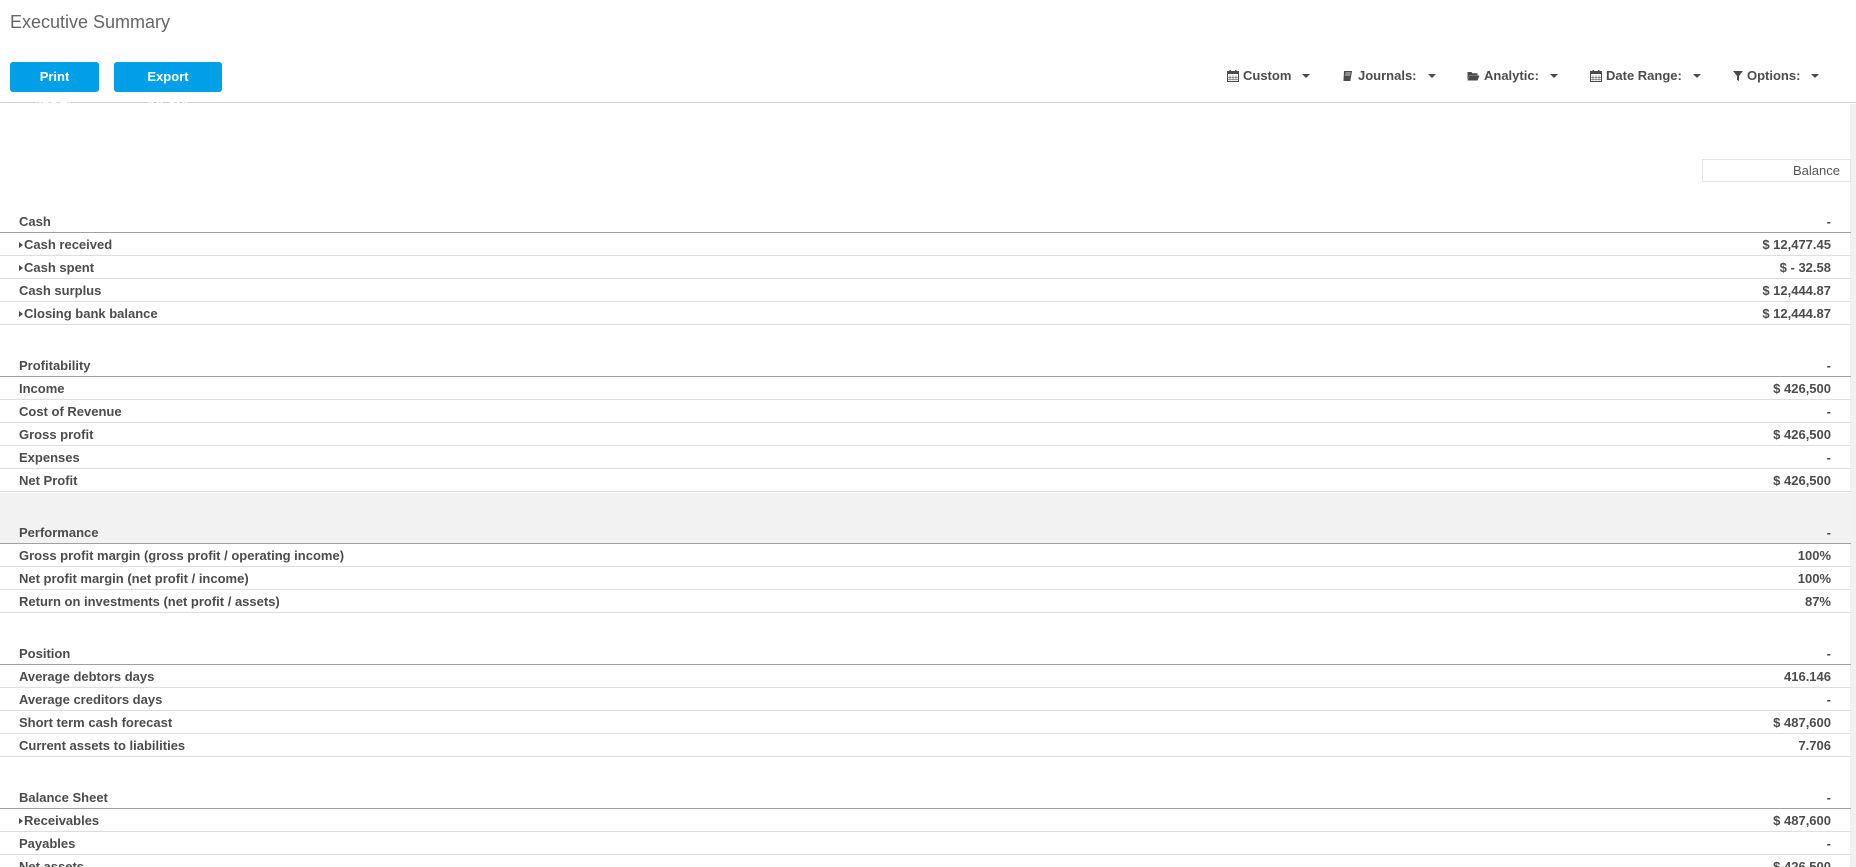  Describe the element at coordinates (925, 290) in the screenshot. I see `table-row-cash-surplus: Cash surplus $ 12,444.87` at that location.